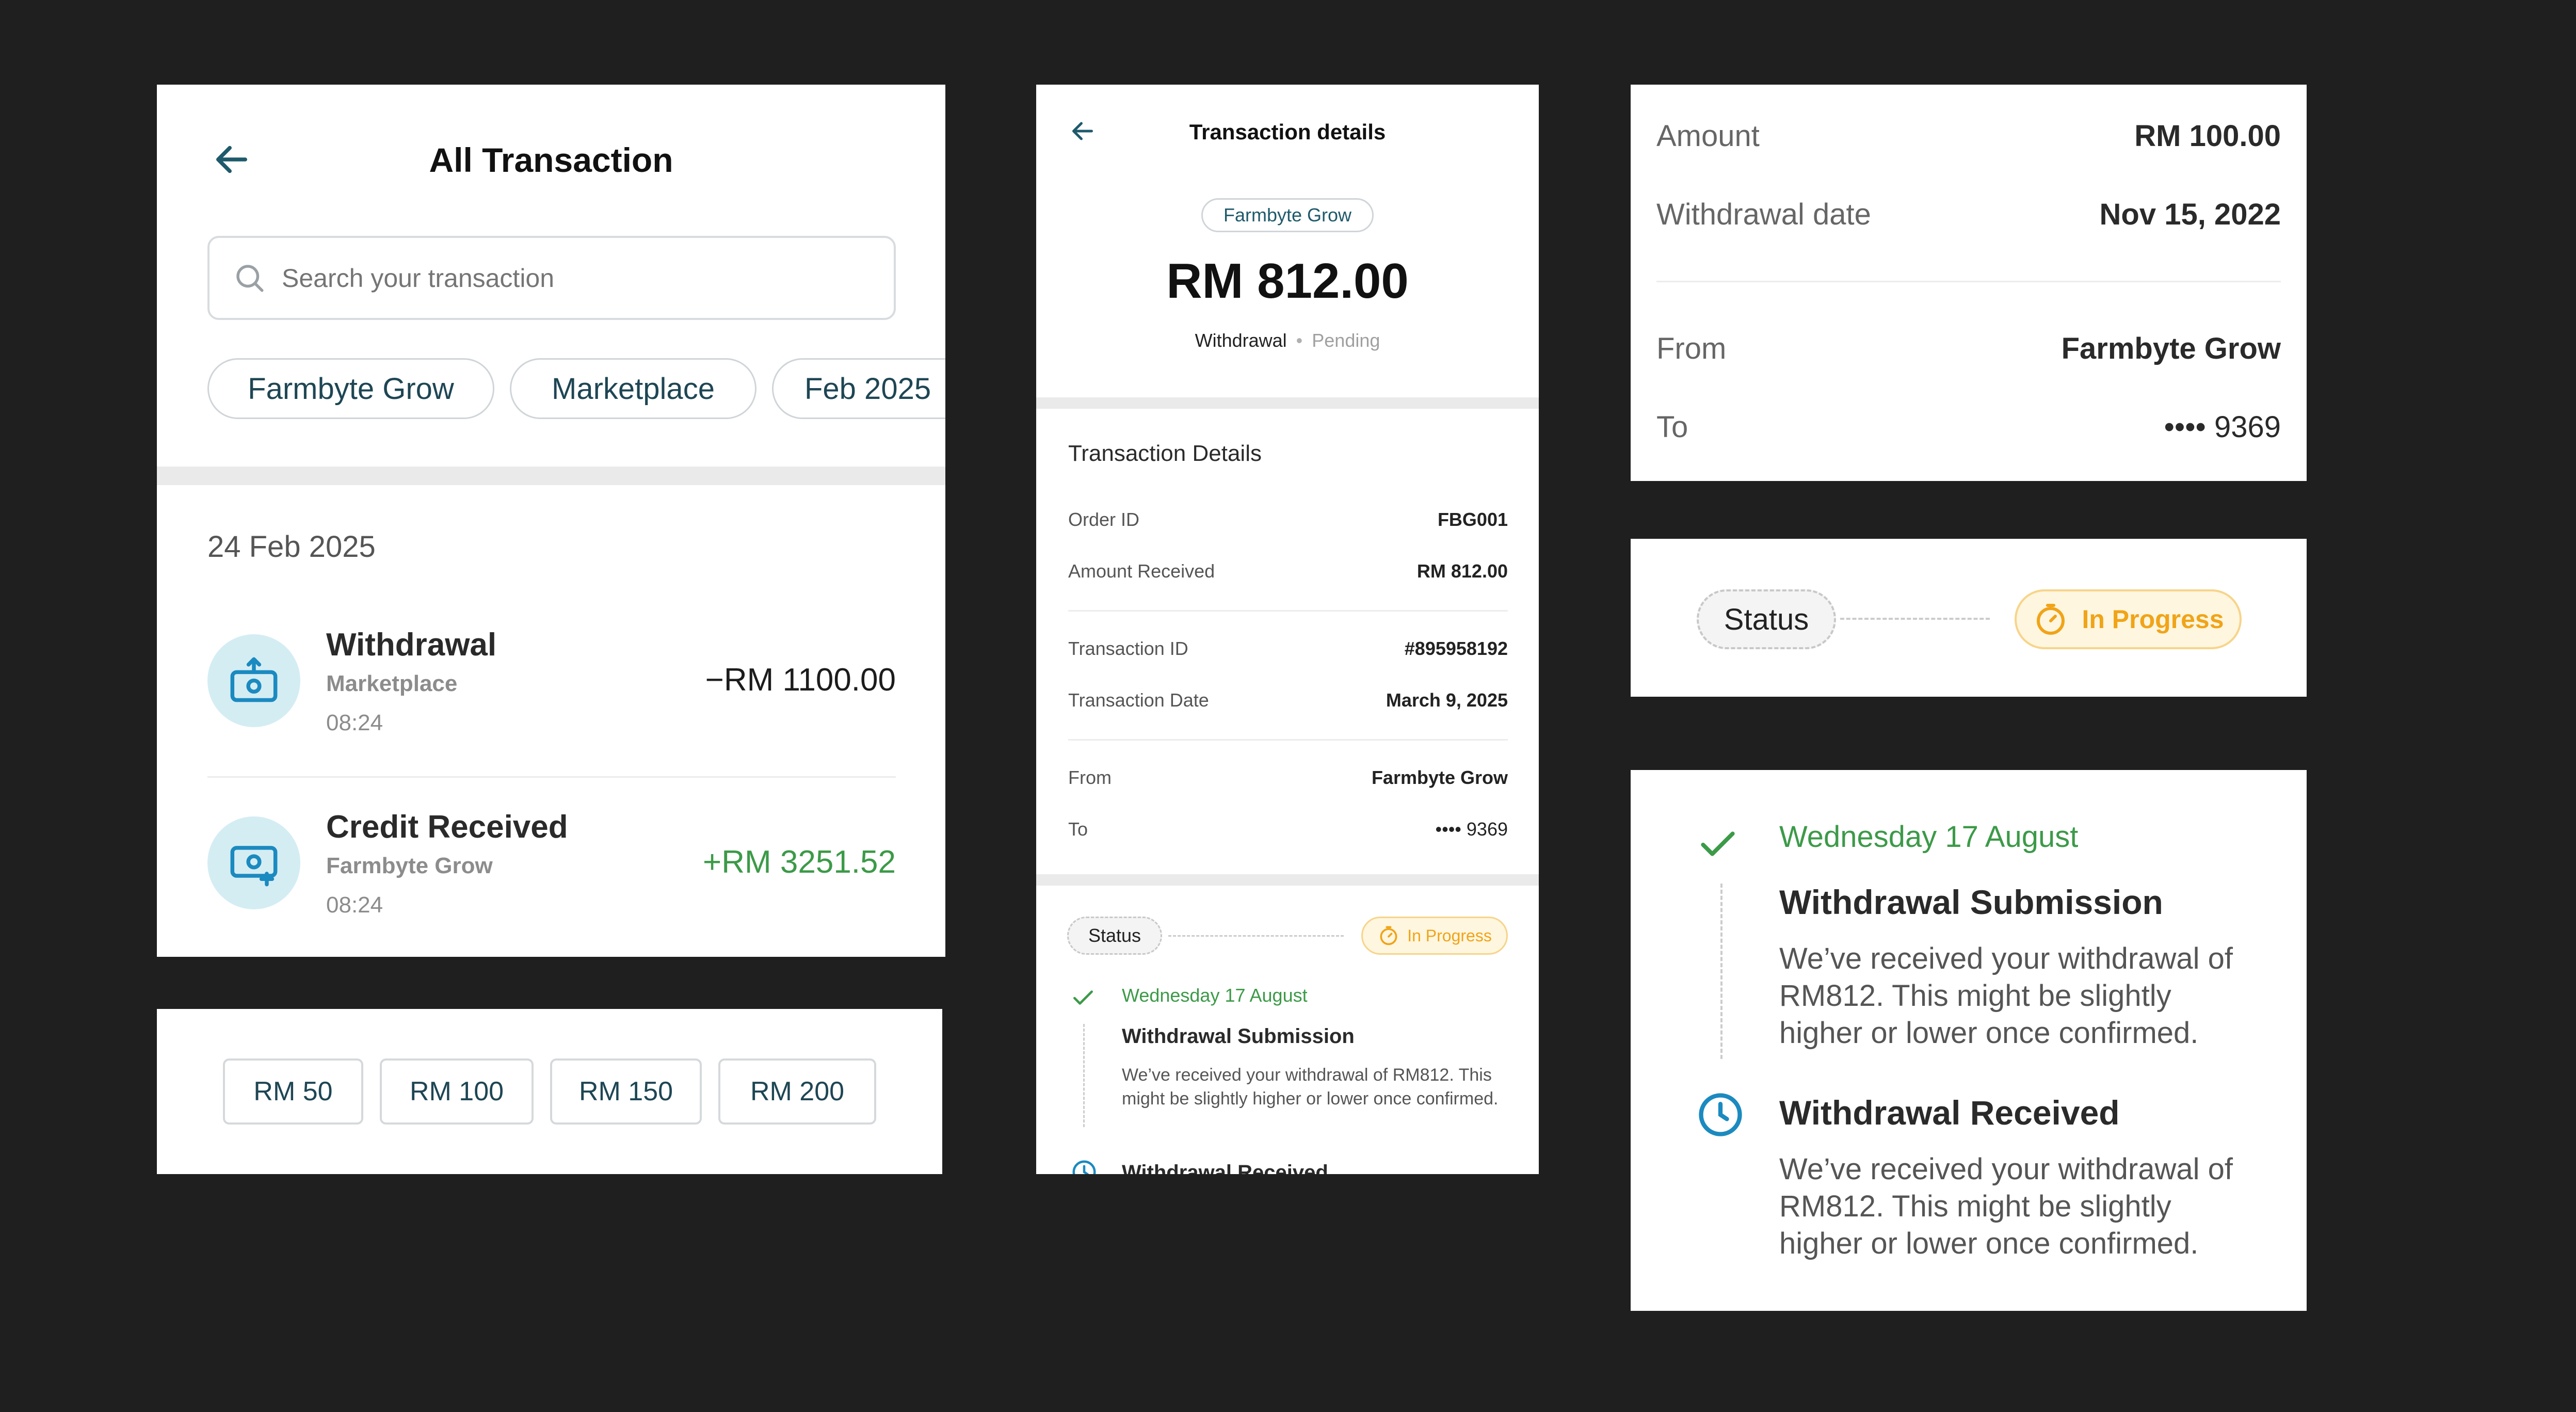  What do you see at coordinates (1672, 427) in the screenshot?
I see `summary-label: To` at bounding box center [1672, 427].